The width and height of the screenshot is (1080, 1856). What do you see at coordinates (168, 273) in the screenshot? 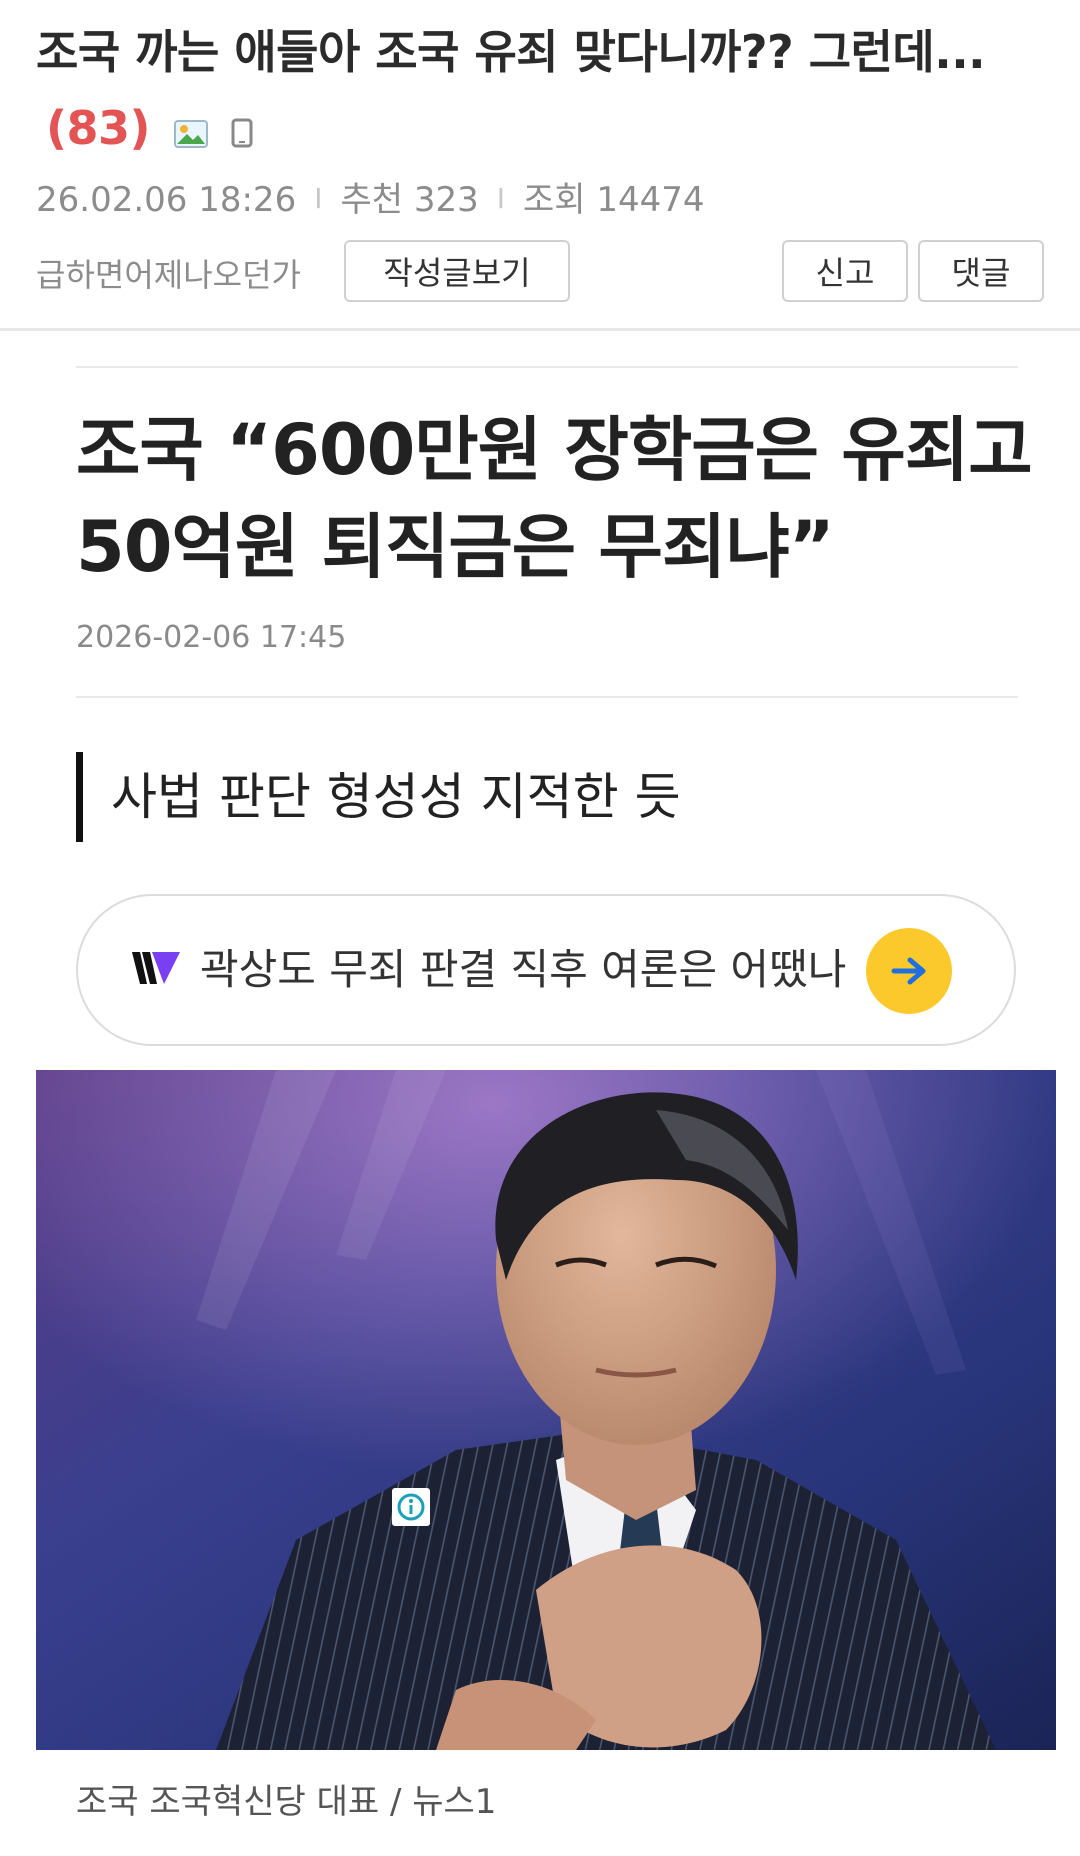
I see `author-nickname: 급하면어제나오던가` at bounding box center [168, 273].